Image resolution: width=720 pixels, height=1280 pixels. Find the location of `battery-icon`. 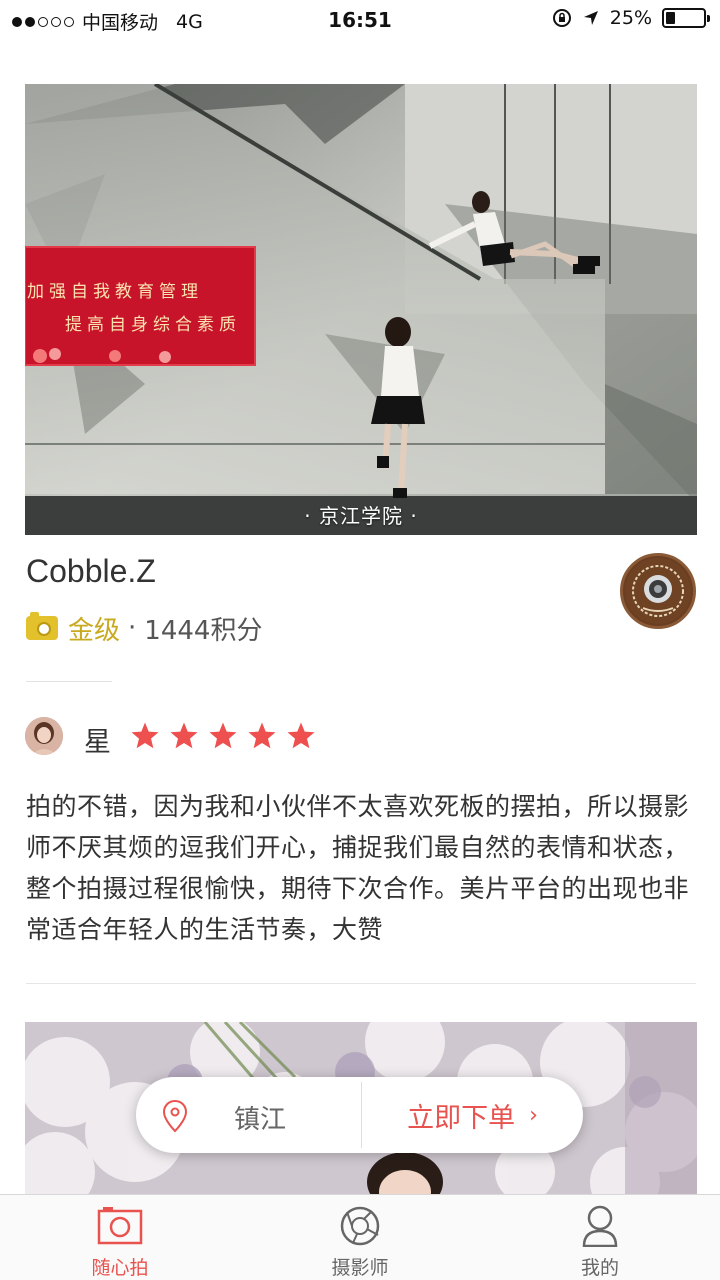

battery-icon is located at coordinates (686, 18).